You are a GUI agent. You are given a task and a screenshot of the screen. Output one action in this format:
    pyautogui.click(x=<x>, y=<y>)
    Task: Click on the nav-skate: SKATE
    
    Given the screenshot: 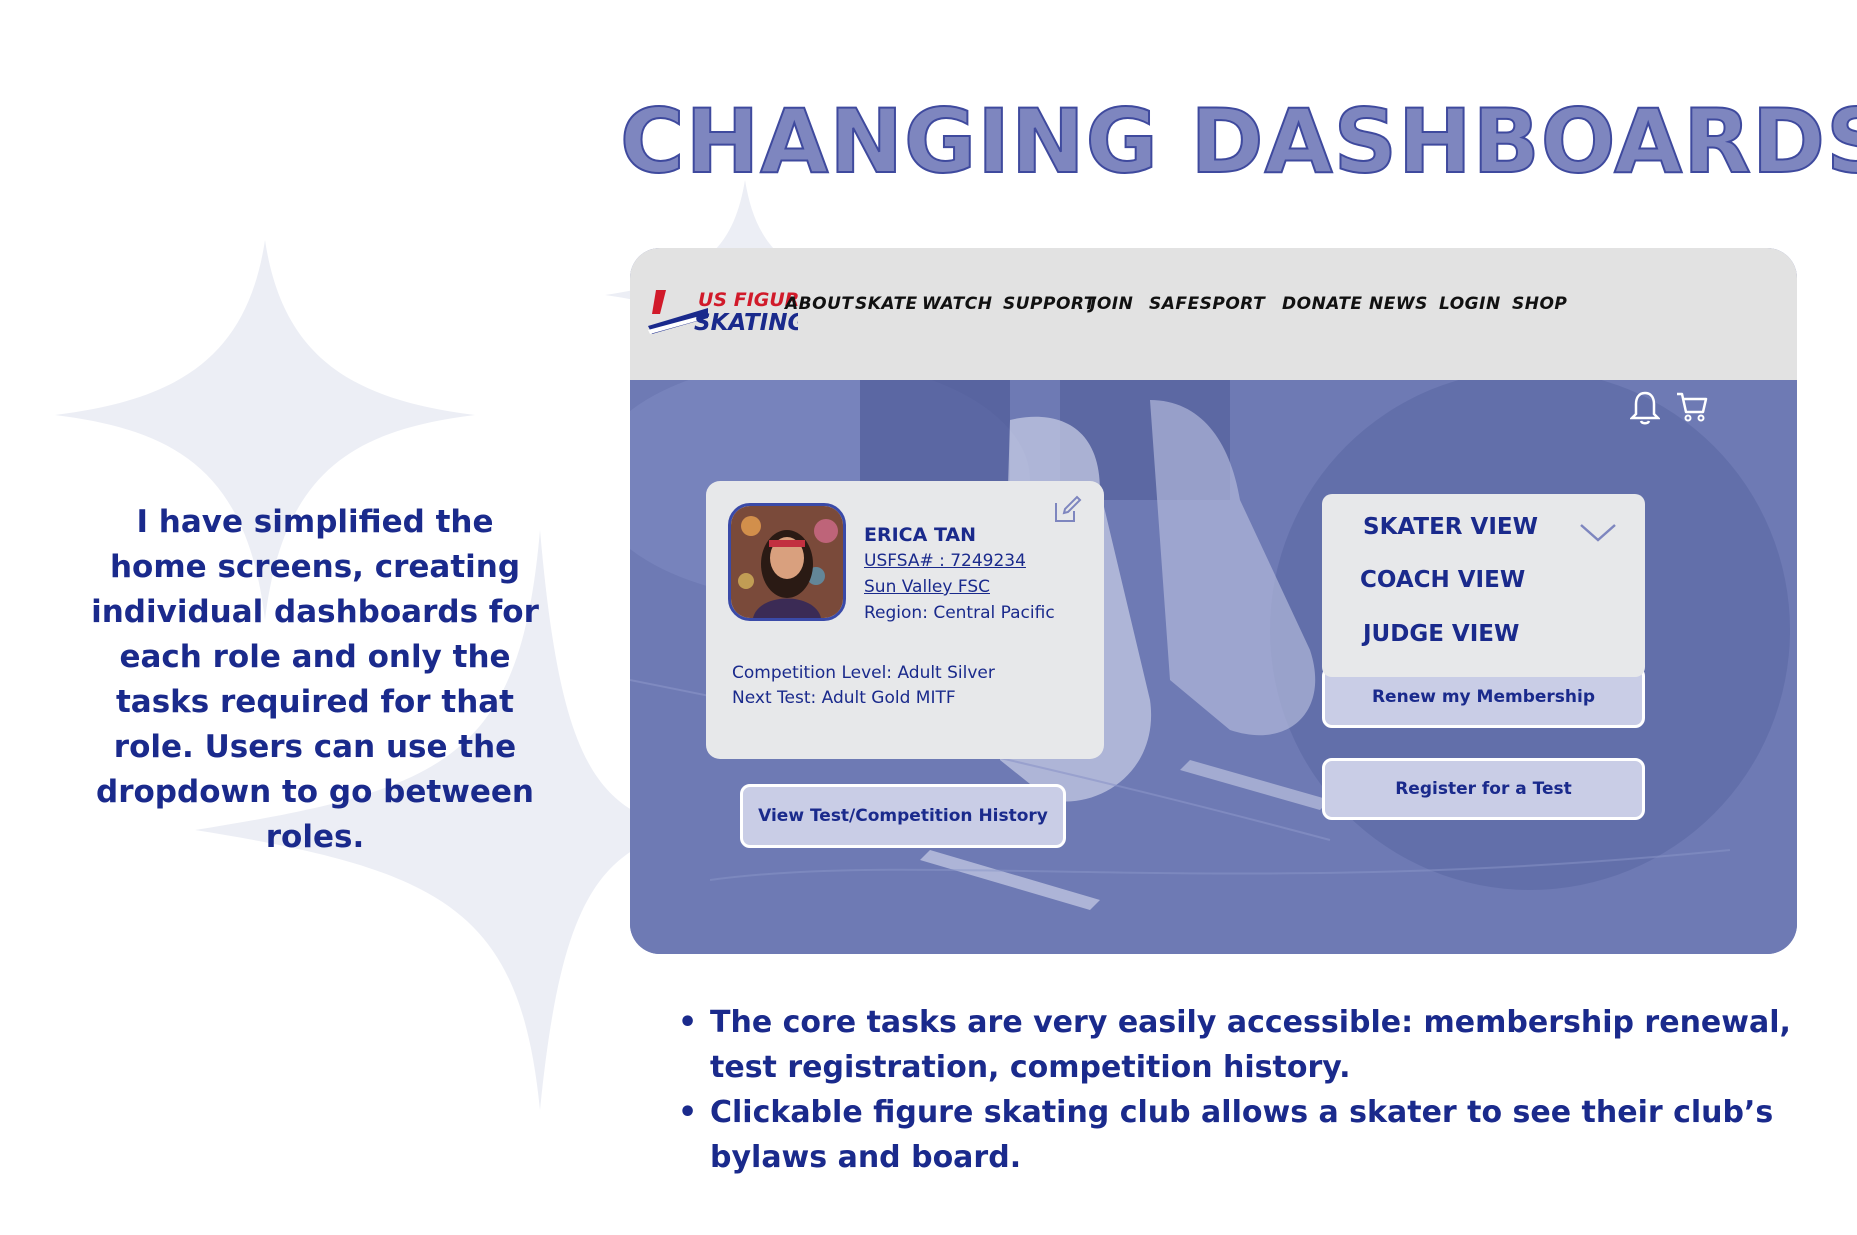 What is the action you would take?
    pyautogui.click(x=886, y=304)
    